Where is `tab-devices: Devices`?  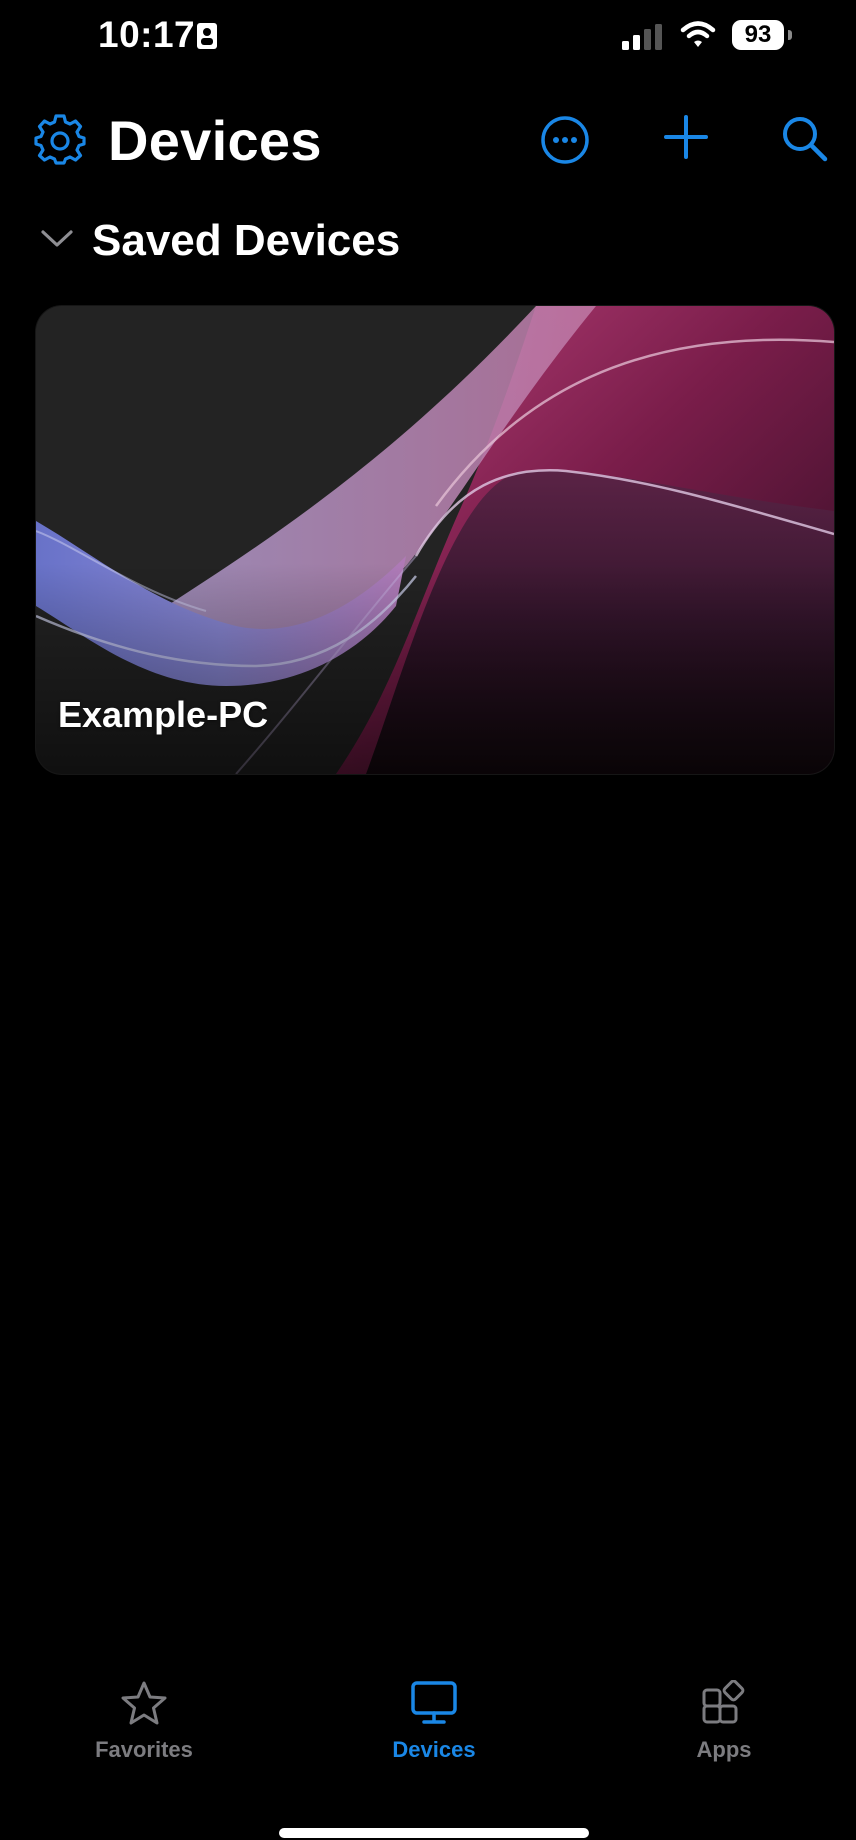 tab-devices: Devices is located at coordinates (434, 1730).